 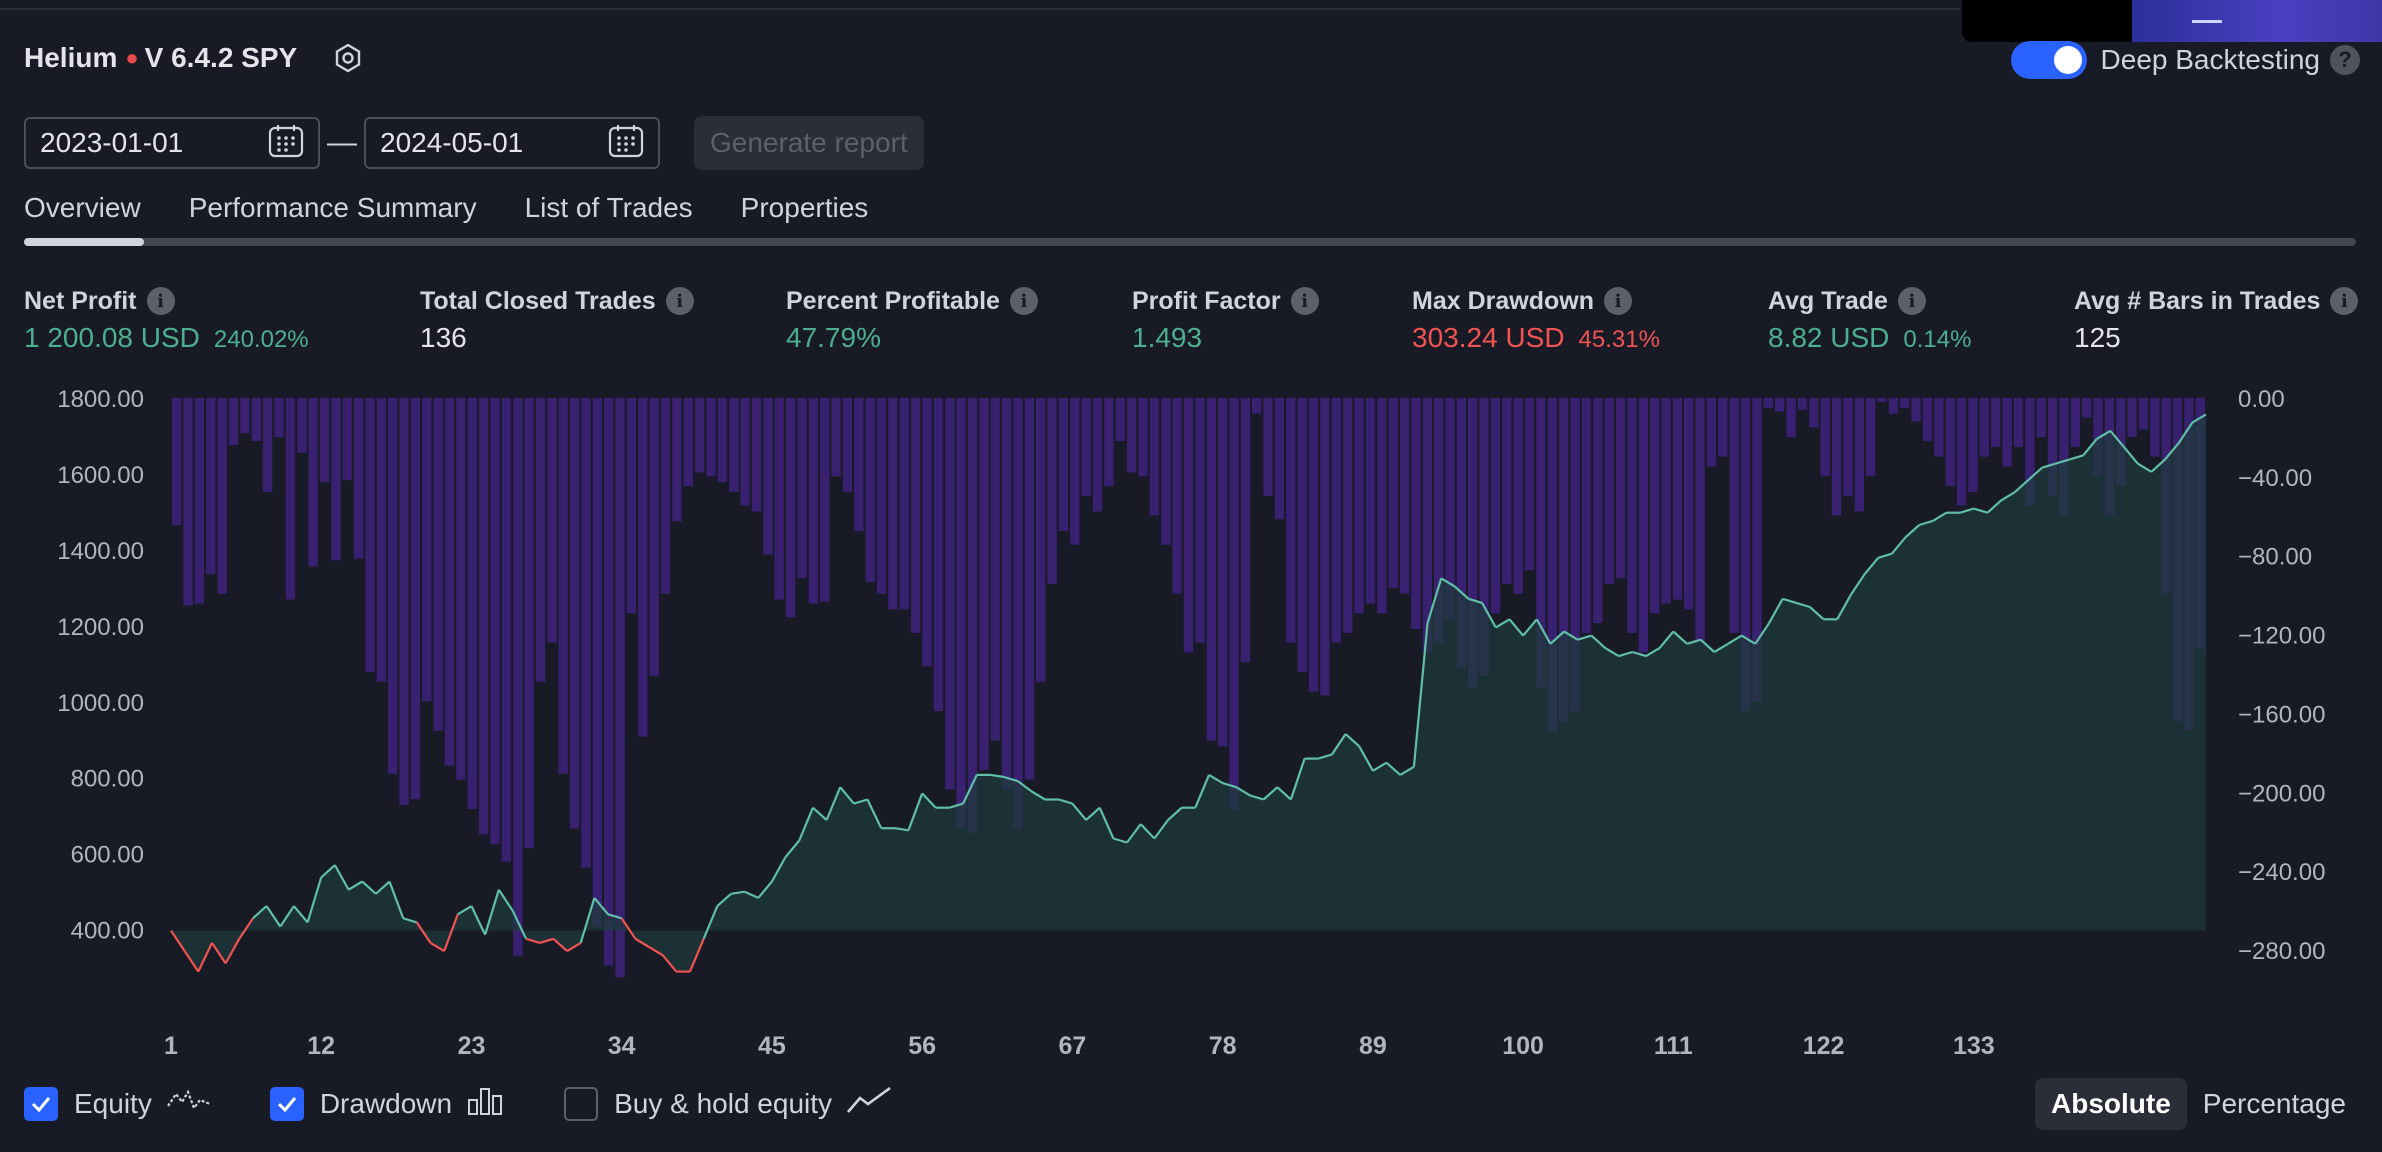 I want to click on stat-avg-bars: Avg # Bars in Trades i 125, so click(x=2216, y=319).